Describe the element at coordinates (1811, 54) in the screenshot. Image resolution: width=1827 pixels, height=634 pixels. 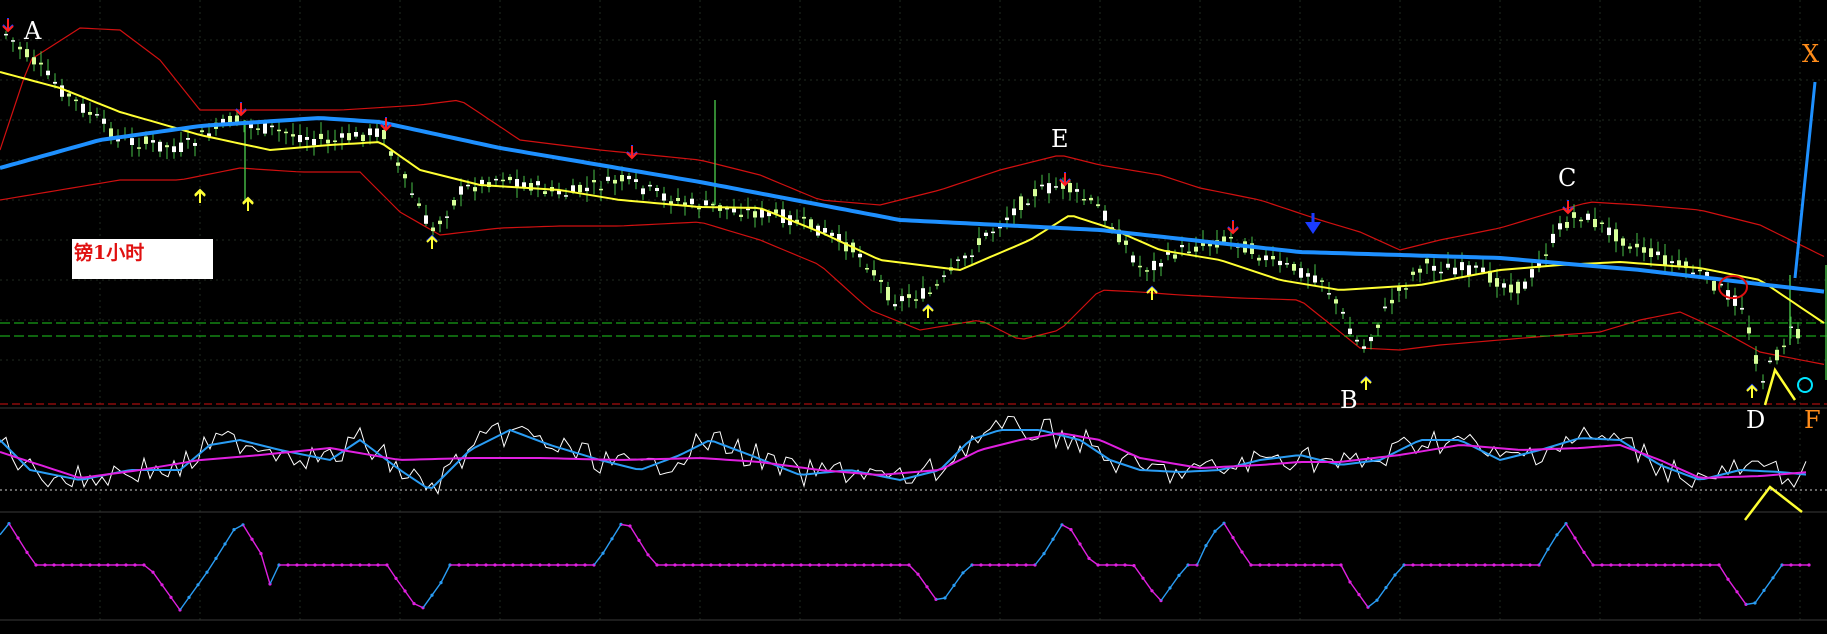
I see `point-label-x: X` at that location.